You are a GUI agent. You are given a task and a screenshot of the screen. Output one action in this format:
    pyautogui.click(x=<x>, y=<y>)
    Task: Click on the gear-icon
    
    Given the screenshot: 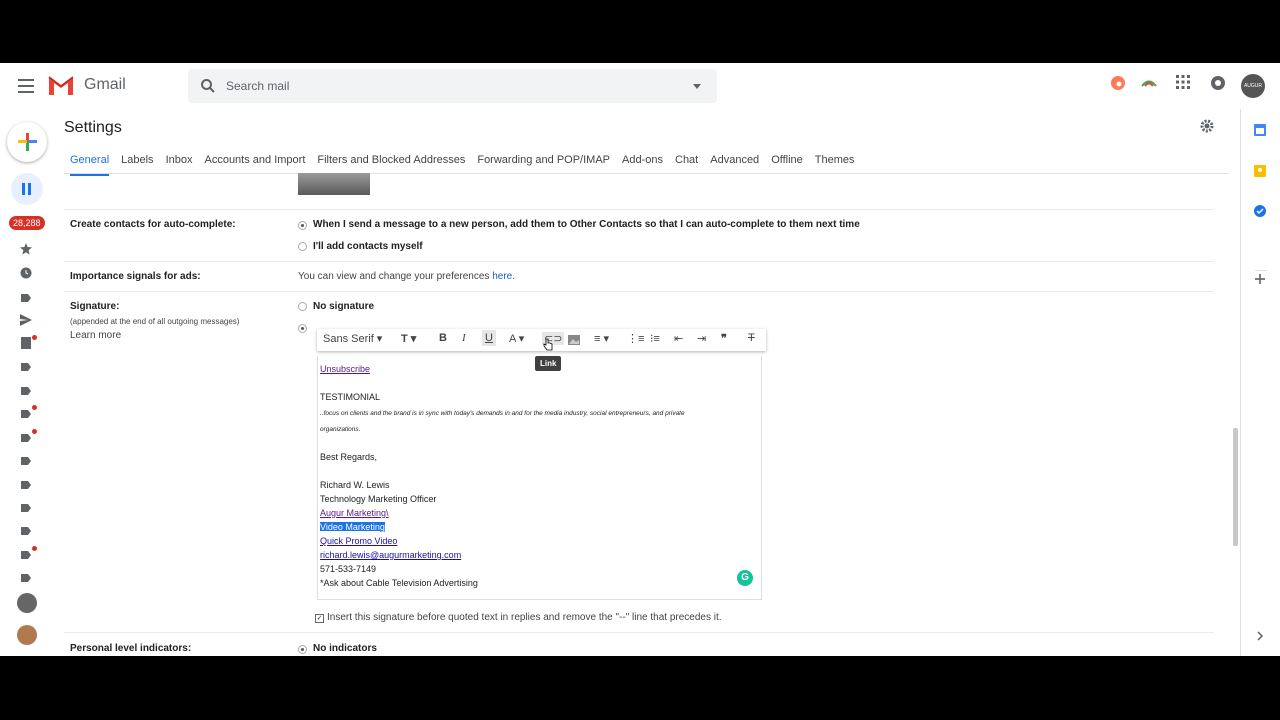 What is the action you would take?
    pyautogui.click(x=1207, y=126)
    